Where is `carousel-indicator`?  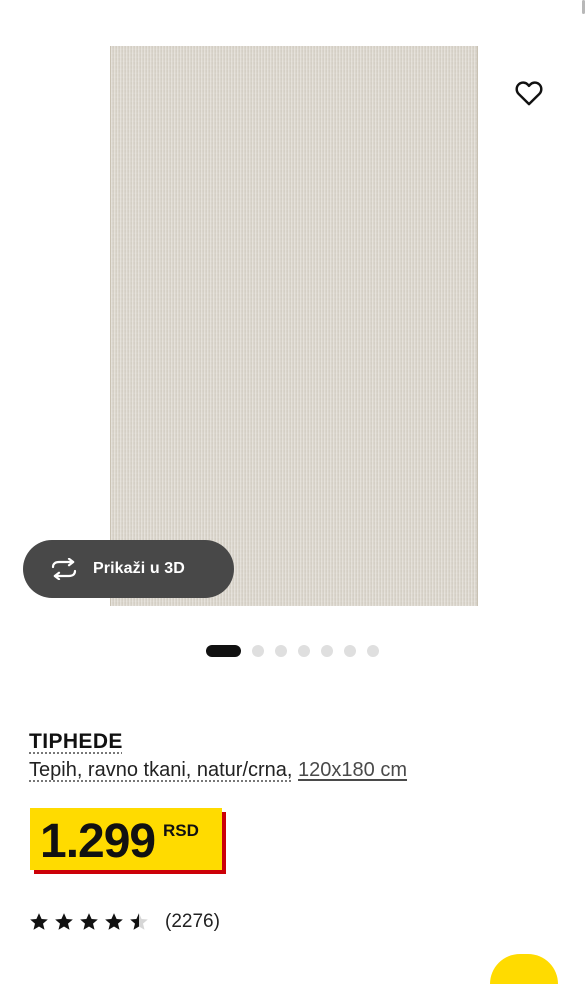
carousel-indicator is located at coordinates (292, 651).